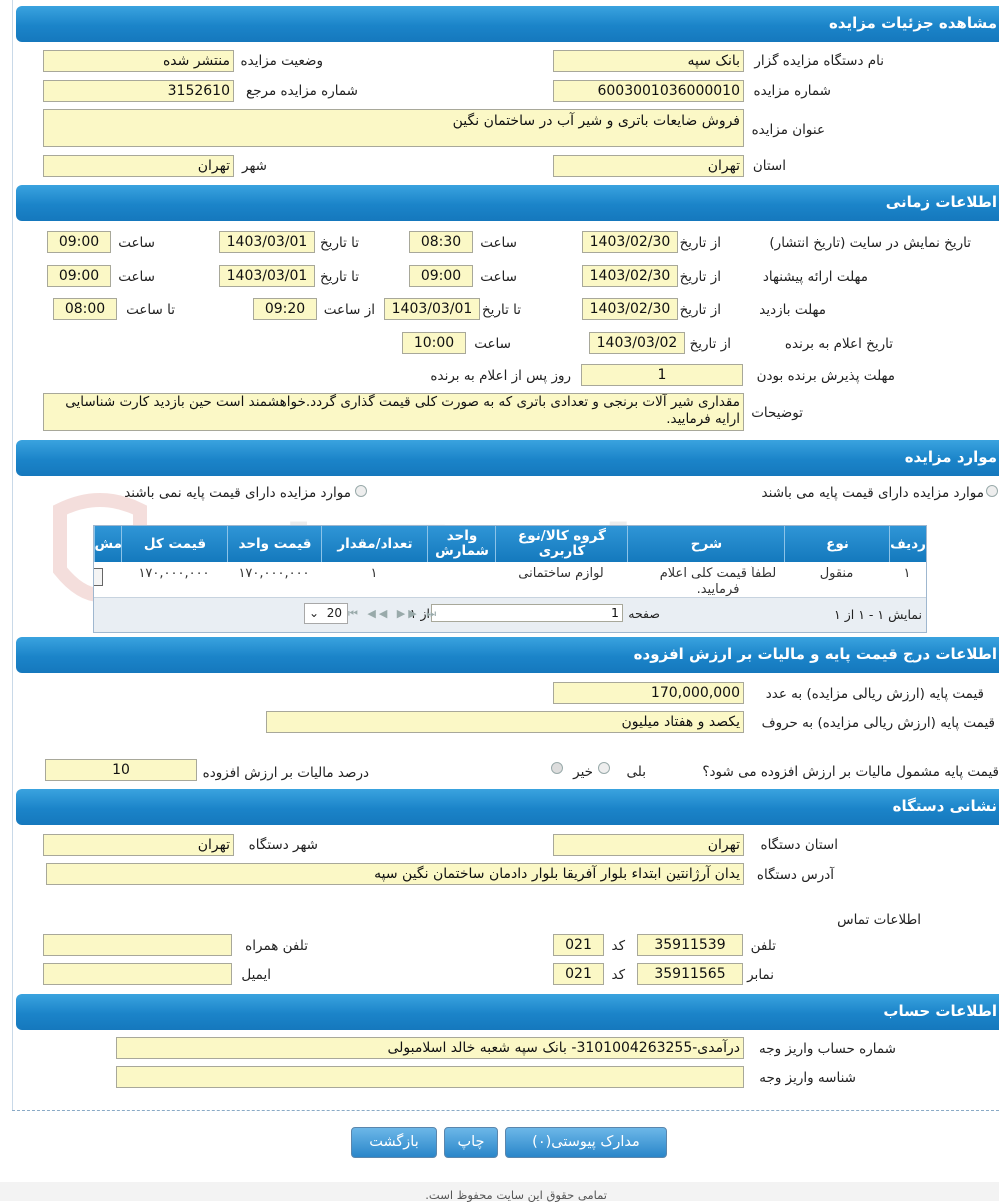 This screenshot has height=1202, width=999. Describe the element at coordinates (907, 544) in the screenshot. I see `column-header: ردیف` at that location.